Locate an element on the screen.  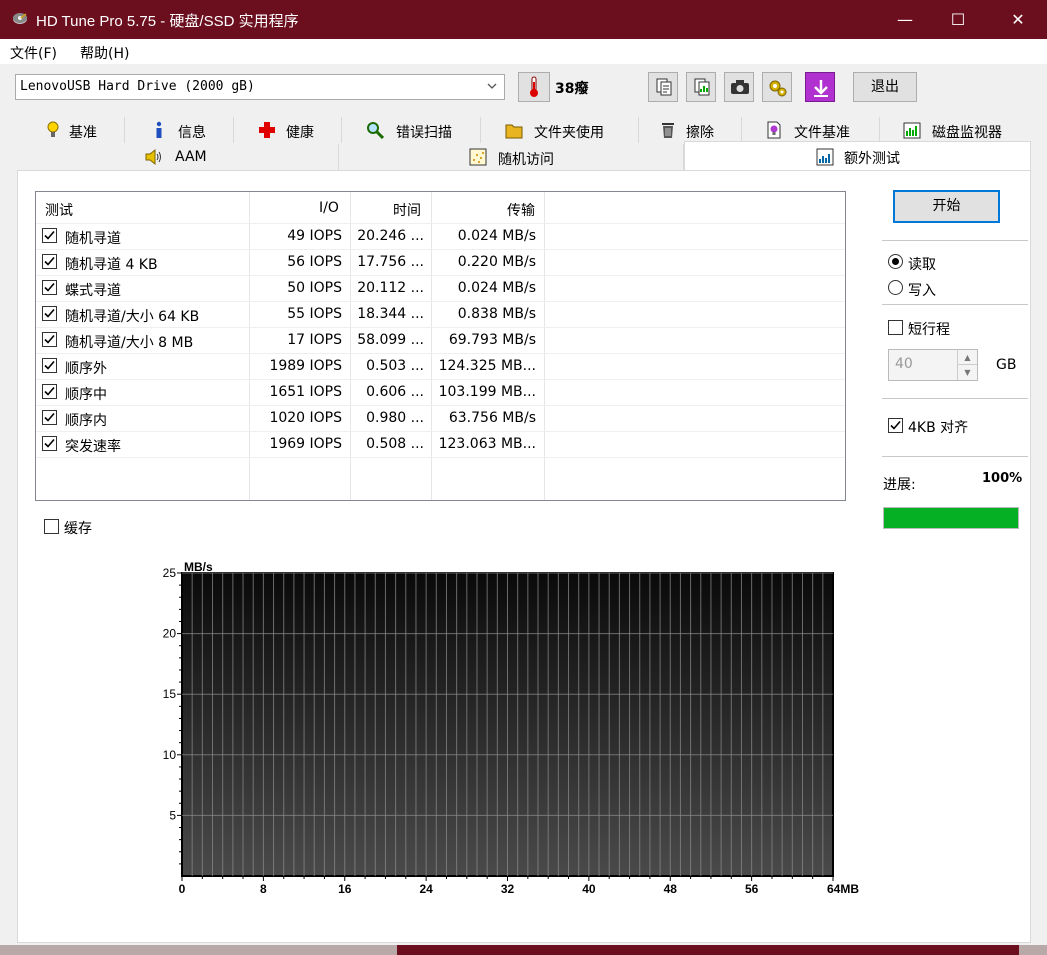
copy-icon is located at coordinates (664, 87).